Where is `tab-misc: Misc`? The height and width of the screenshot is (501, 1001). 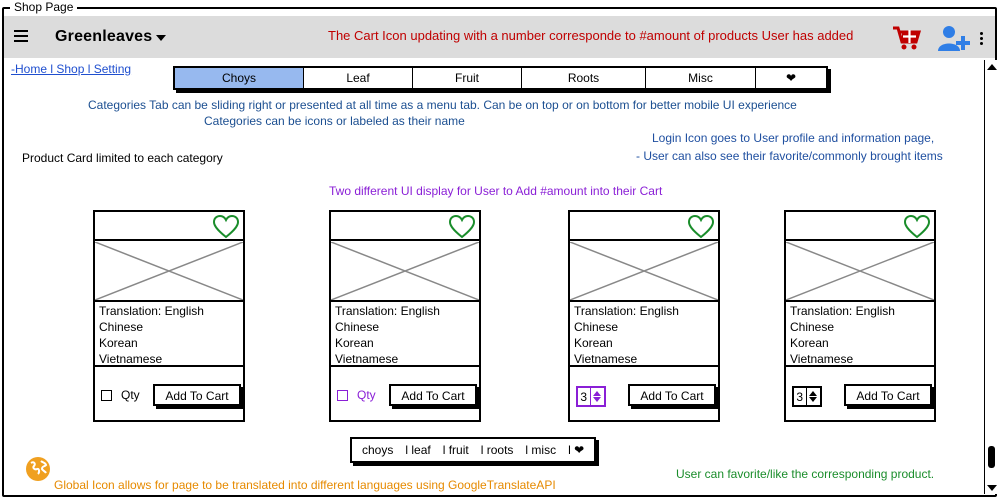
tab-misc: Misc is located at coordinates (701, 78).